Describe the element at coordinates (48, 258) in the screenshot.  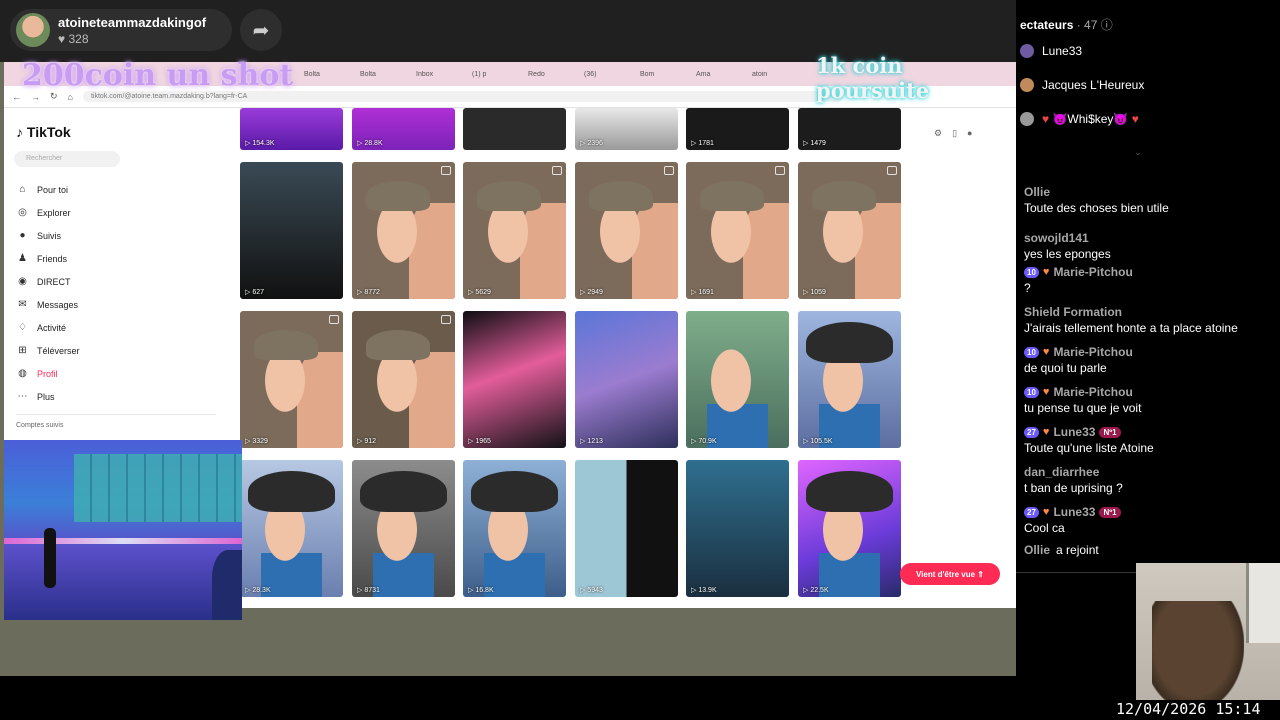
I see `tiktok-nav-item: ♟ Friends` at that location.